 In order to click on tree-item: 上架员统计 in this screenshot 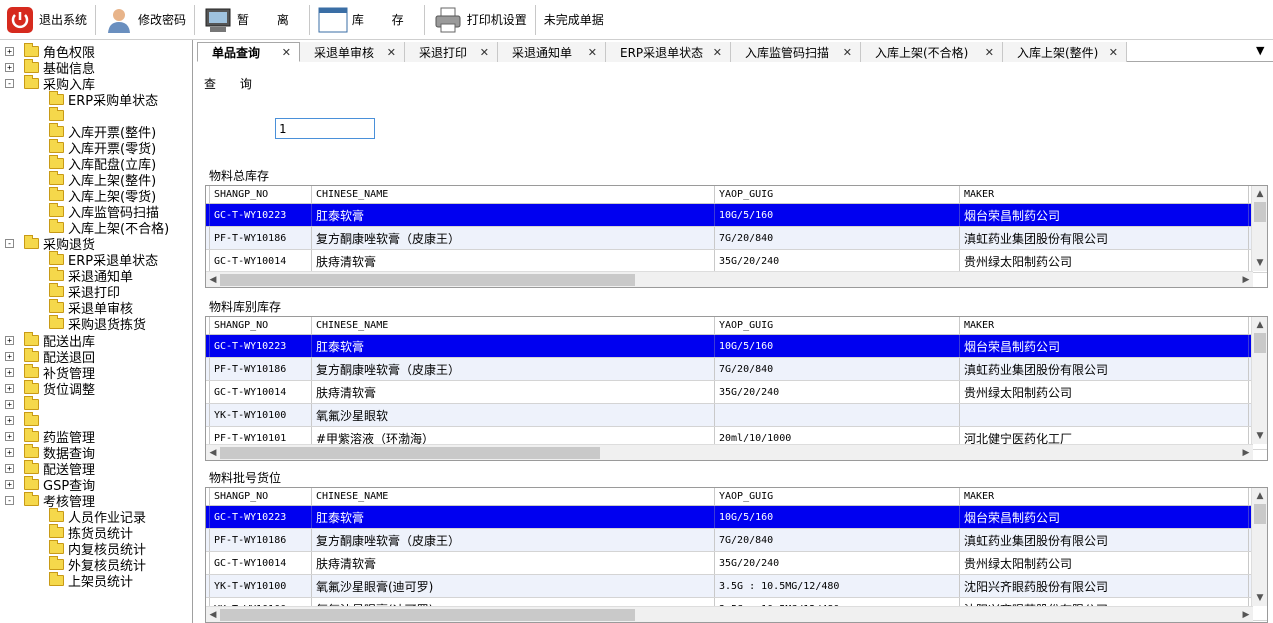, I will do `click(91, 580)`.